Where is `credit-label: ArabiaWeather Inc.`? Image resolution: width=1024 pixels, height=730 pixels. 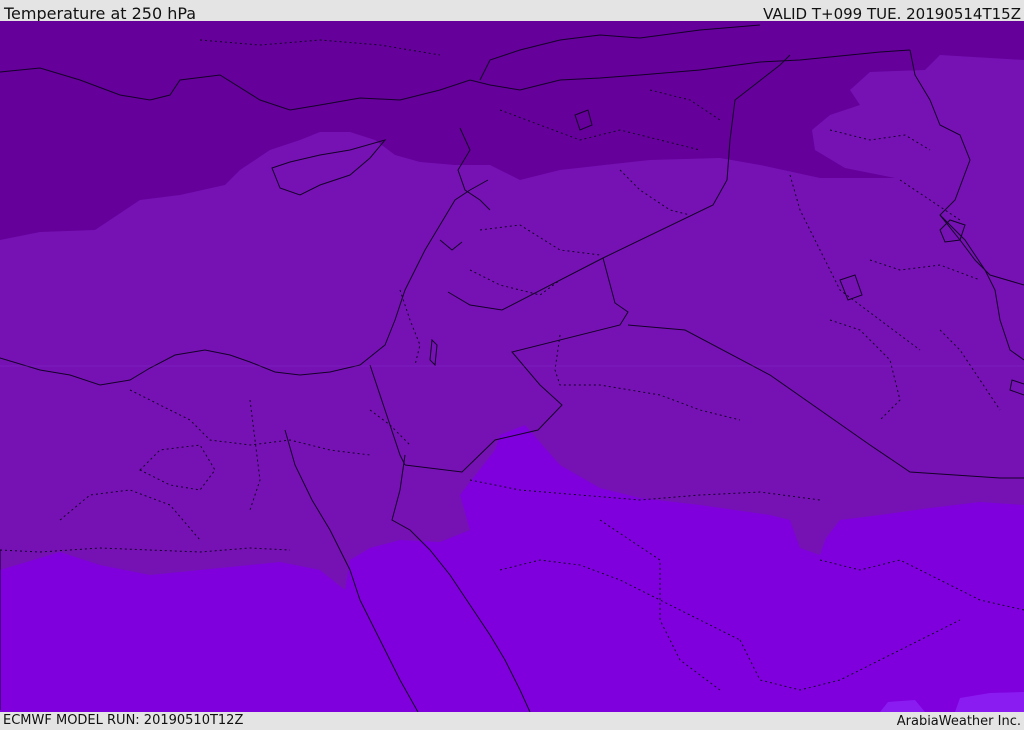
credit-label: ArabiaWeather Inc. is located at coordinates (958, 721).